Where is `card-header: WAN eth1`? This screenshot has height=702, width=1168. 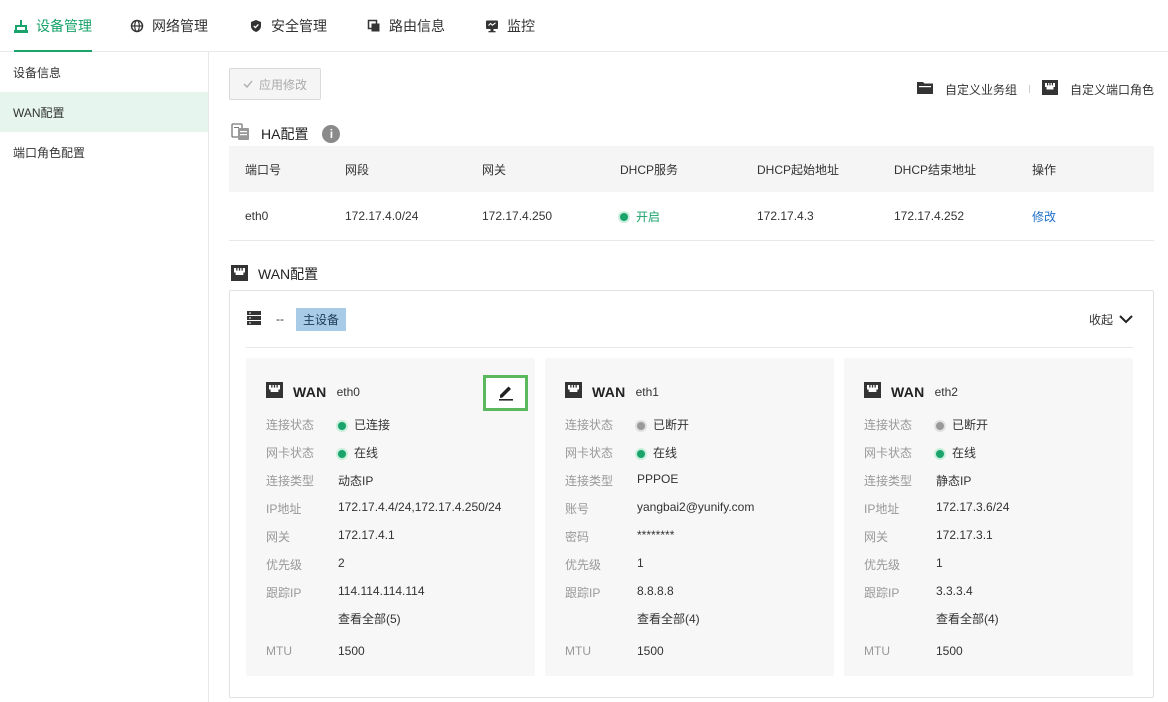
card-header: WAN eth1 is located at coordinates (612, 391).